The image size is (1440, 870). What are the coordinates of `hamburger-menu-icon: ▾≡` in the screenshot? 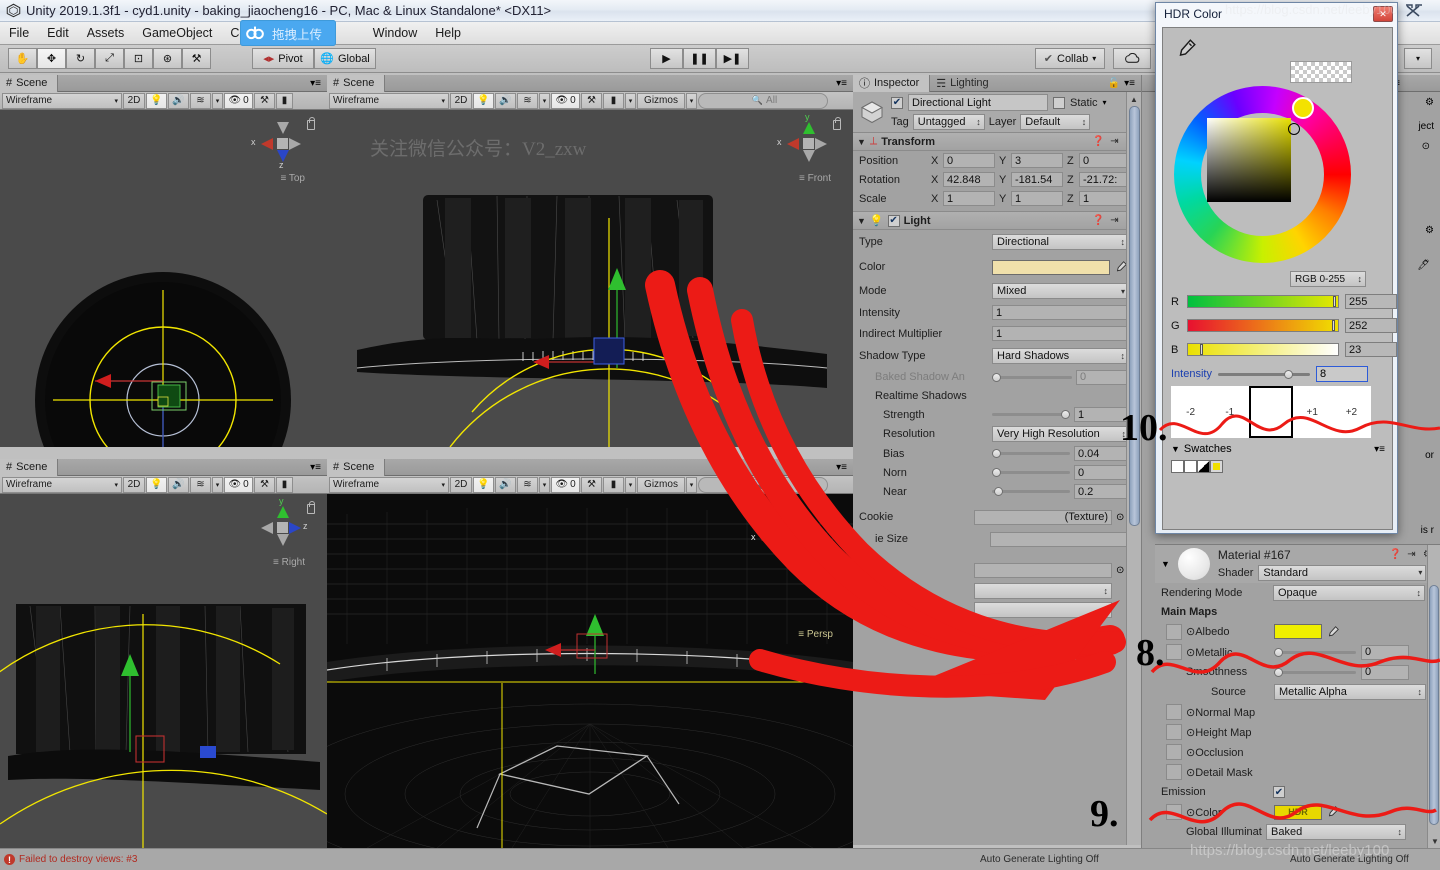 It's located at (1129, 83).